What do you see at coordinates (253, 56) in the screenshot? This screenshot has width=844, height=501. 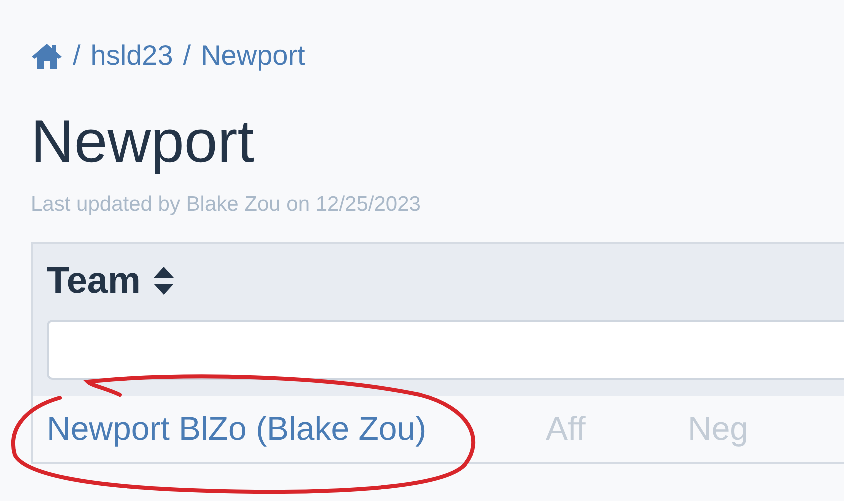 I see `breadcrumb-link: Newport` at bounding box center [253, 56].